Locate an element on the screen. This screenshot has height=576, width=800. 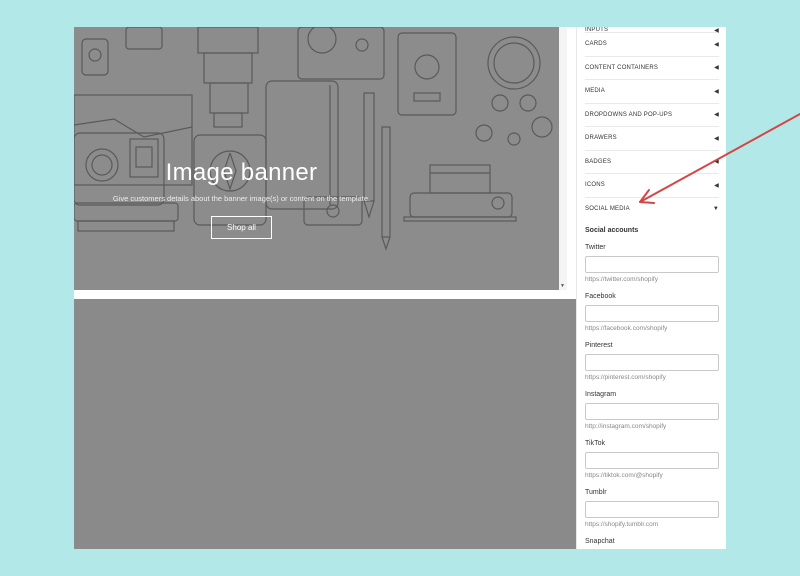
facebook-field: Facebook https://facebook.com/shopify is located at coordinates (652, 317).